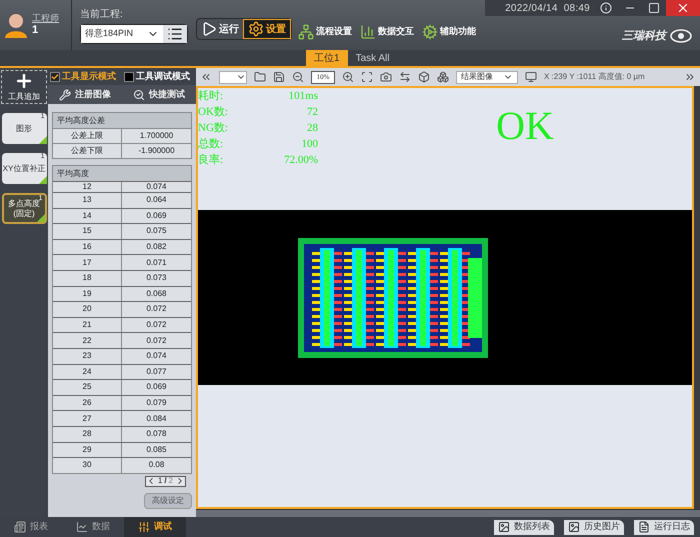  Describe the element at coordinates (87, 136) in the screenshot. I see `table-cell: 公差上限` at that location.